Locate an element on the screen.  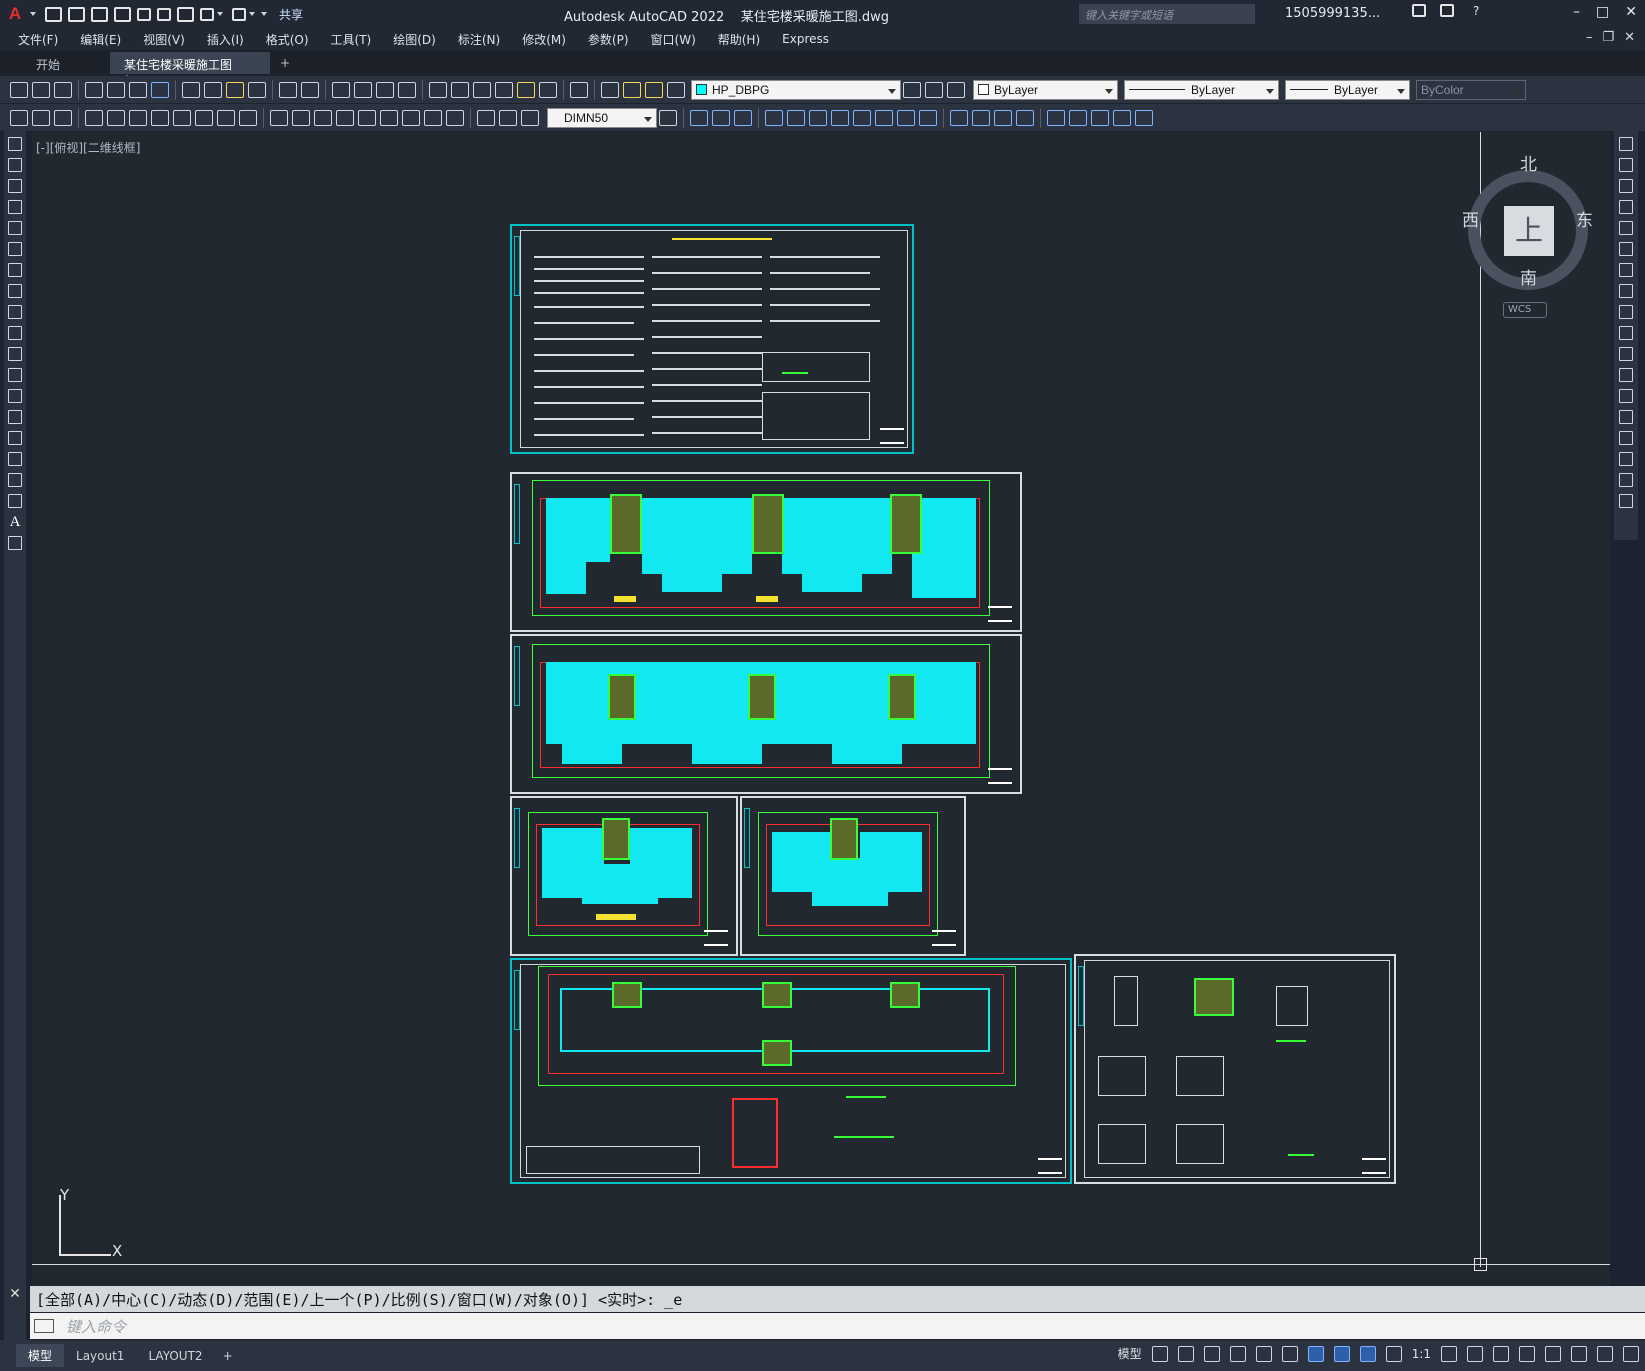
layer-lock-icon is located at coordinates (676, 89).